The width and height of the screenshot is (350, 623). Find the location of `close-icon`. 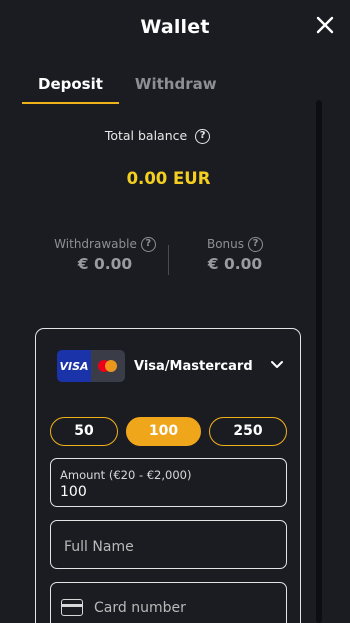

close-icon is located at coordinates (325, 25).